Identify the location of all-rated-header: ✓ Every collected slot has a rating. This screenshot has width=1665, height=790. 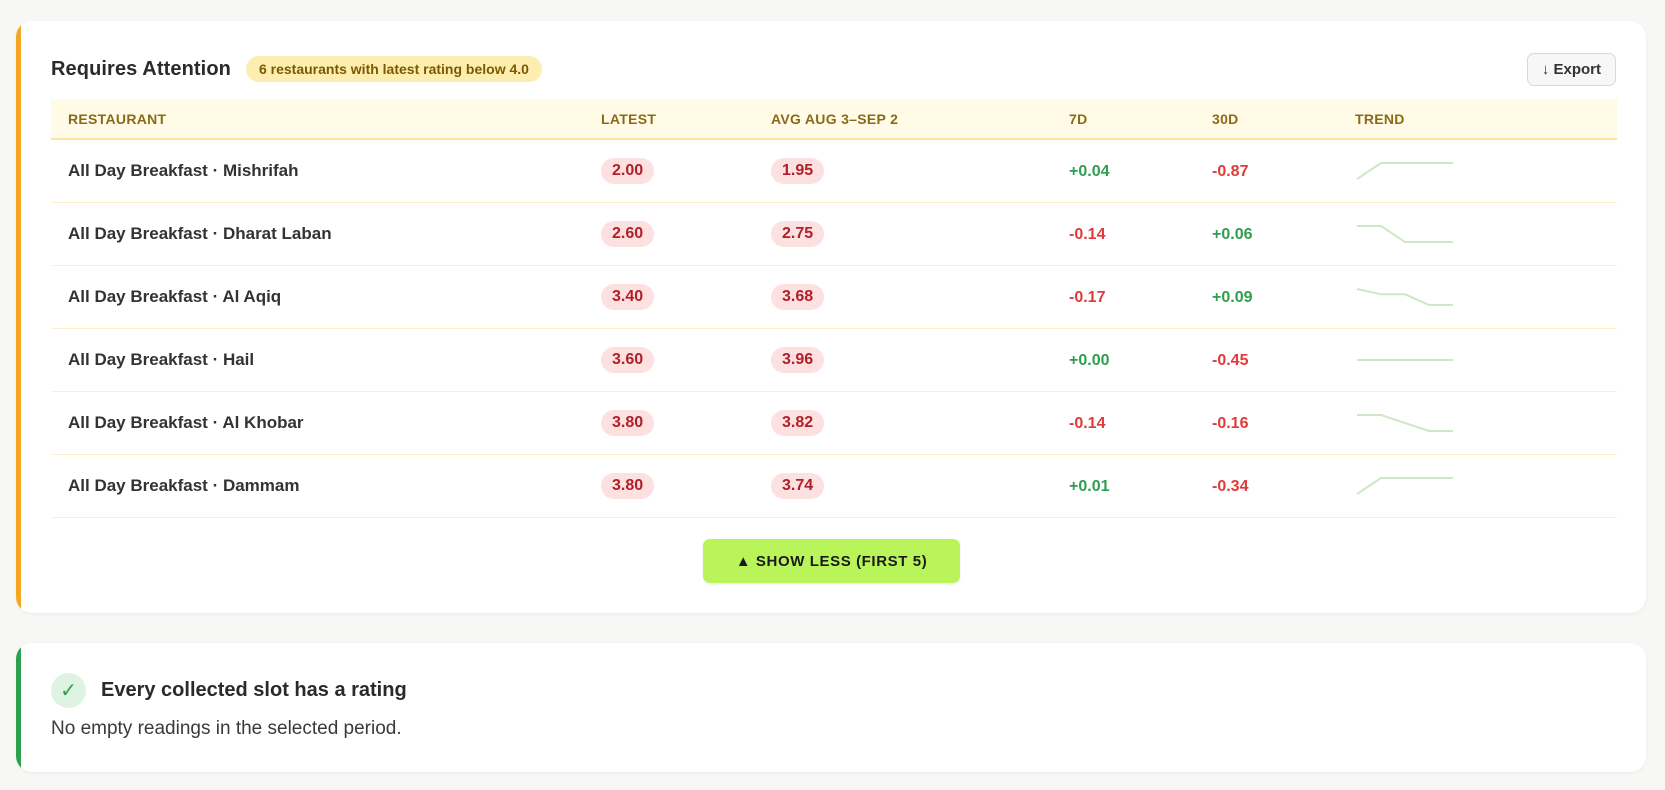
(229, 690).